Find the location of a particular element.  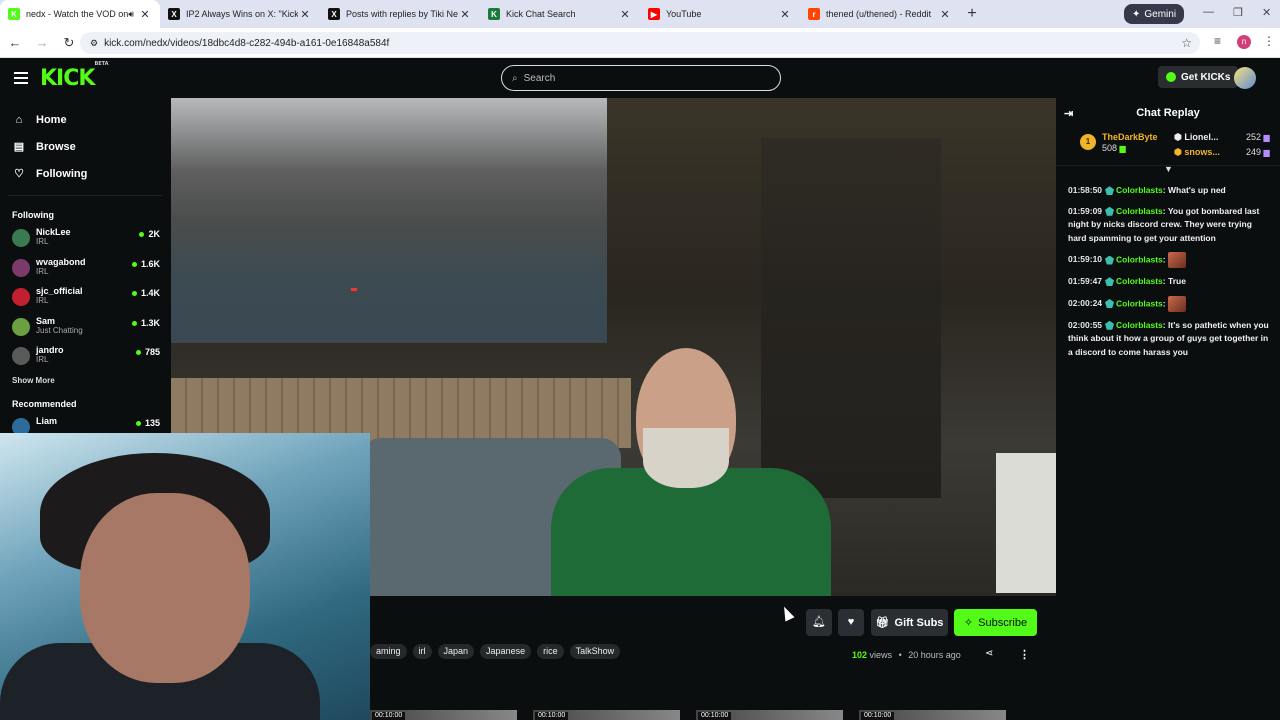

show-more-link: Show More is located at coordinates (85, 380).